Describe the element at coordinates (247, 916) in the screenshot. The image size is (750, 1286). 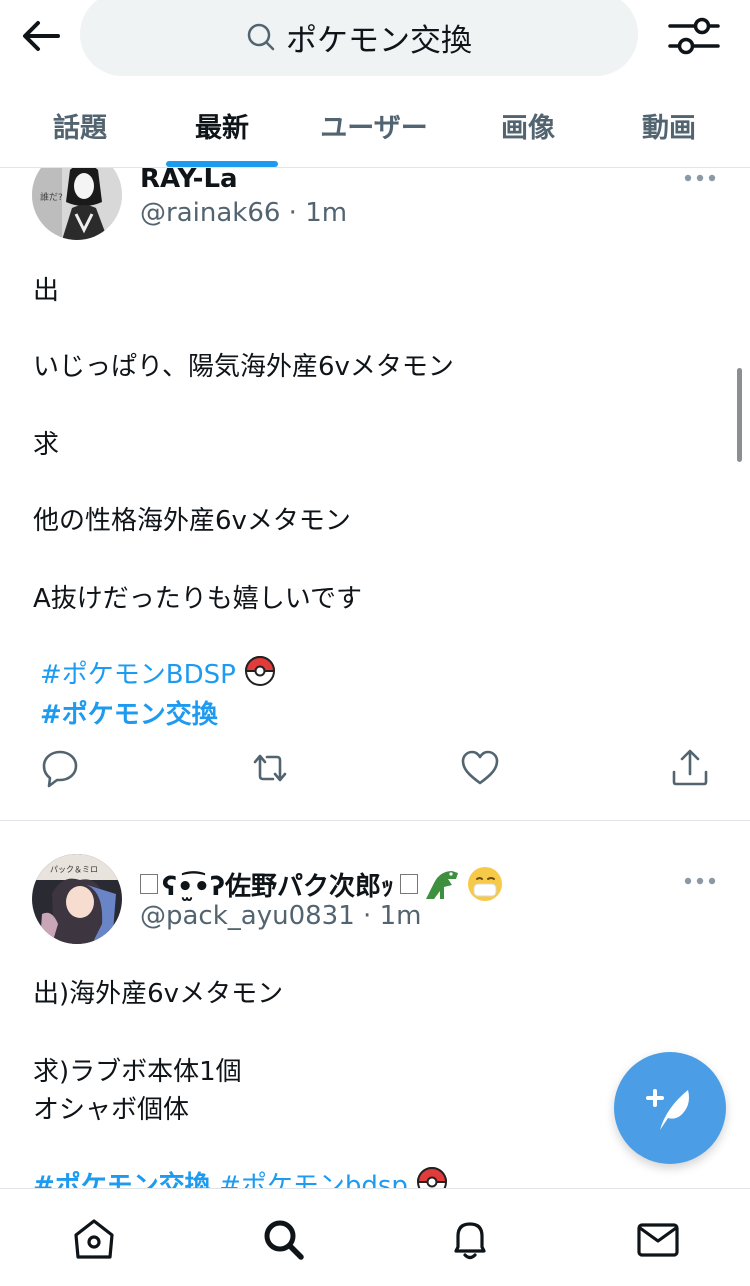
I see `handle: @pack_ayu0831` at that location.